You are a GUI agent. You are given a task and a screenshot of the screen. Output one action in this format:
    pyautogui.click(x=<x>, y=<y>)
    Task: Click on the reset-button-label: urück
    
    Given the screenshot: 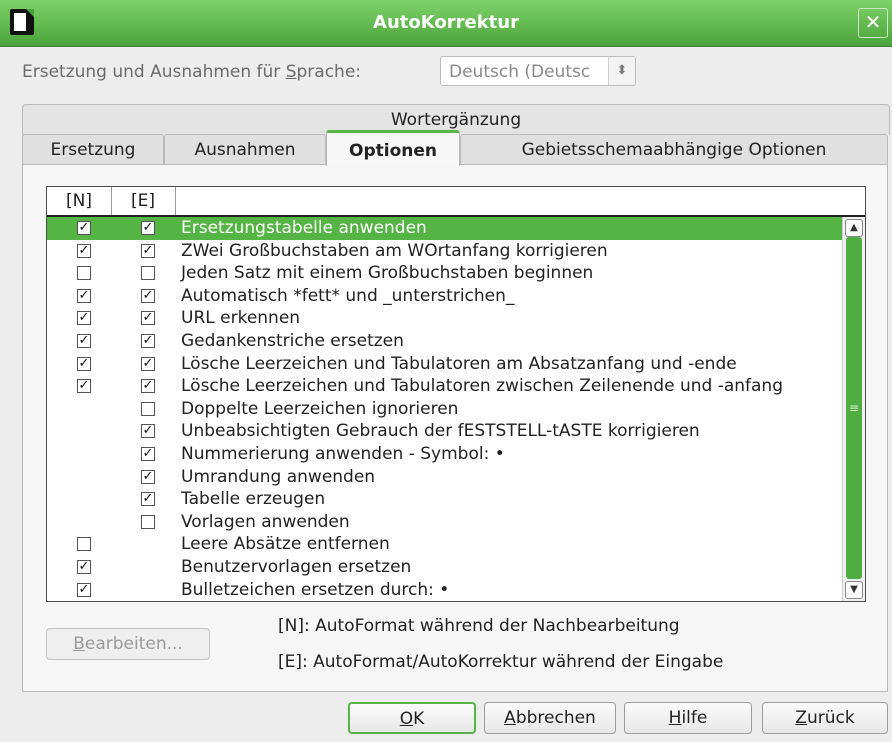 What is the action you would take?
    pyautogui.click(x=830, y=718)
    